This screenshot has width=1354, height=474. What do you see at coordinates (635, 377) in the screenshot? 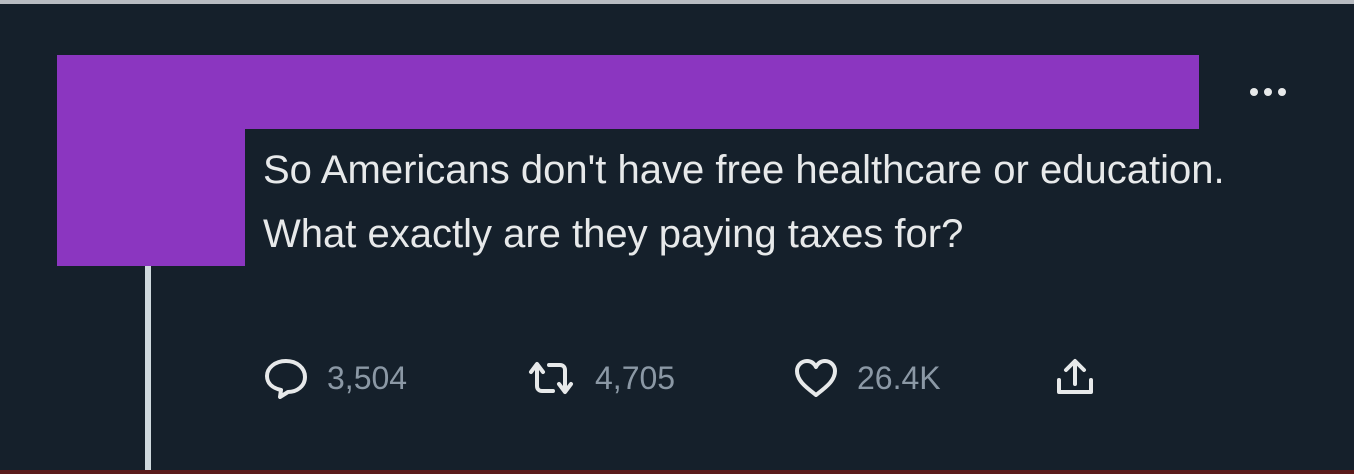
I see `retweet-count: 4,705` at bounding box center [635, 377].